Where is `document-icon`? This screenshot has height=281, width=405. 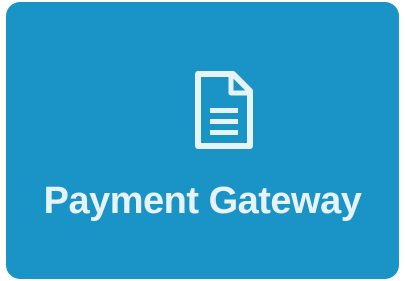 document-icon is located at coordinates (224, 110).